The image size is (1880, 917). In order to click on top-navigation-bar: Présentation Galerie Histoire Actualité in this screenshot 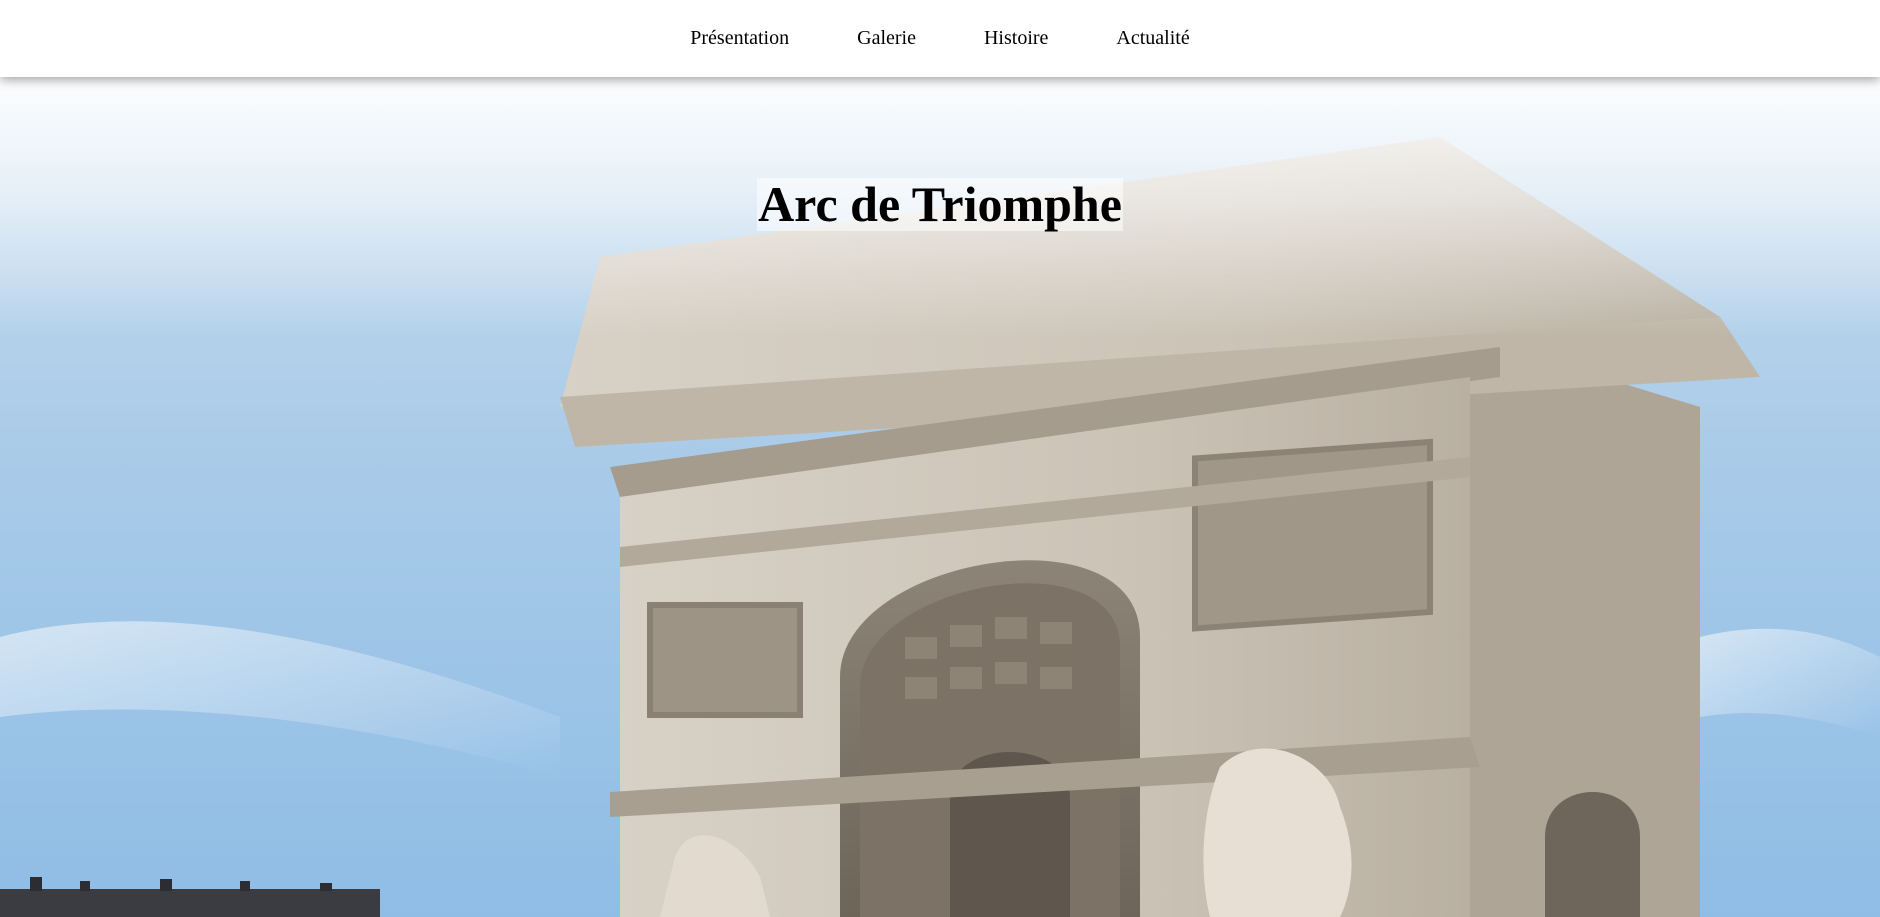, I will do `click(940, 38)`.